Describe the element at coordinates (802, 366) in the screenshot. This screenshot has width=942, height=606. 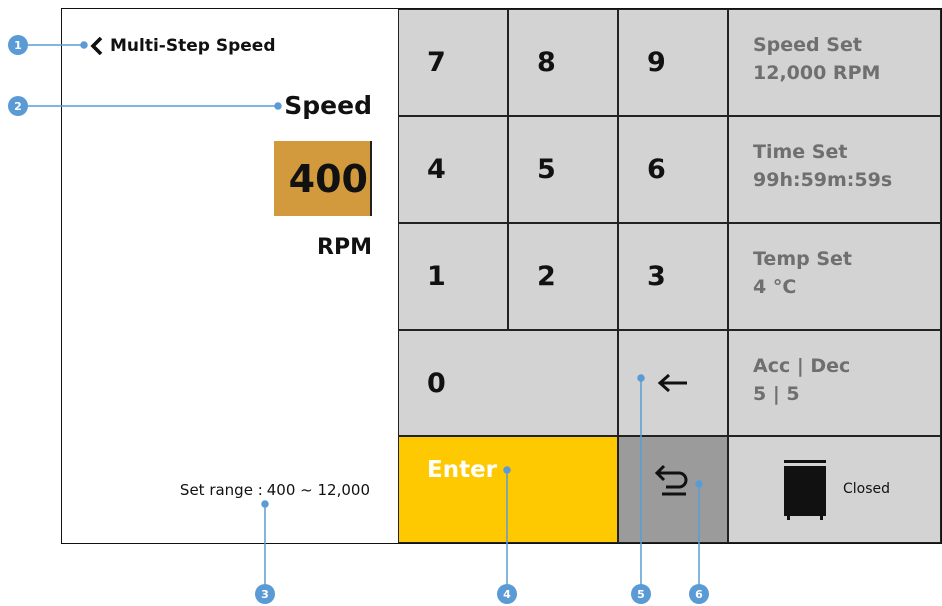
I see `acc-dec-label: Acc | Dec` at that location.